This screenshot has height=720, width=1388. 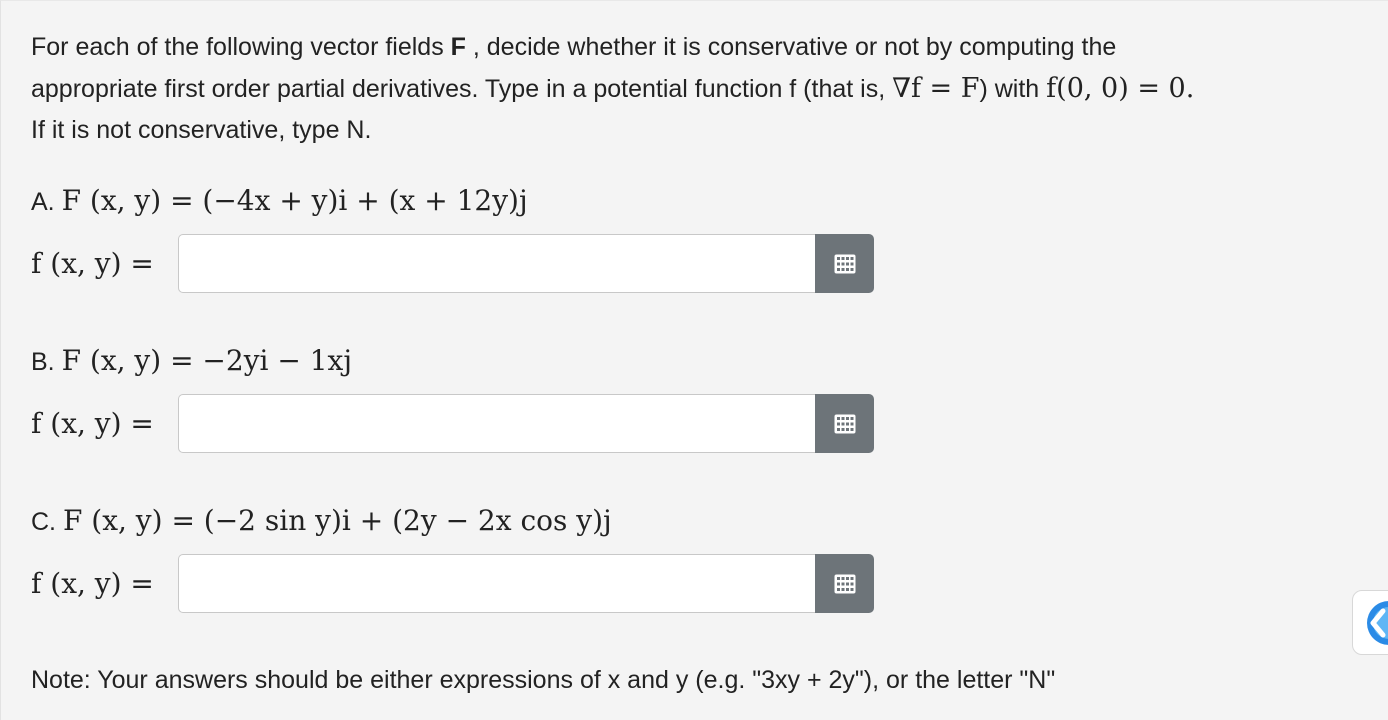 I want to click on question-b-f-label: f (x, y) =, so click(x=92, y=423).